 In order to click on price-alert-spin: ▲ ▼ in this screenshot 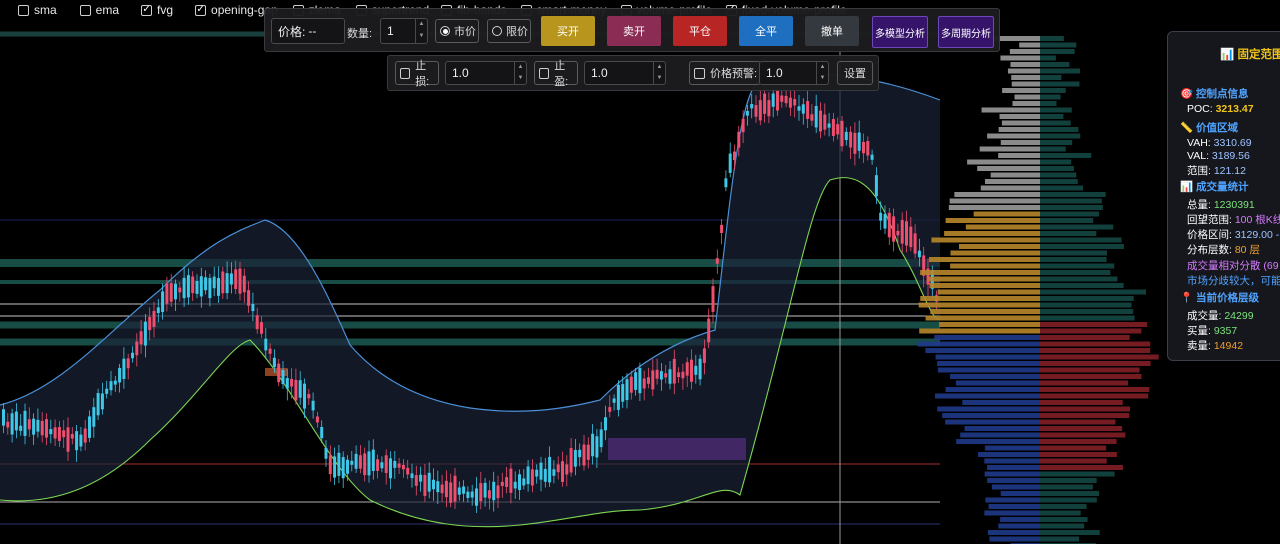, I will do `click(822, 73)`.